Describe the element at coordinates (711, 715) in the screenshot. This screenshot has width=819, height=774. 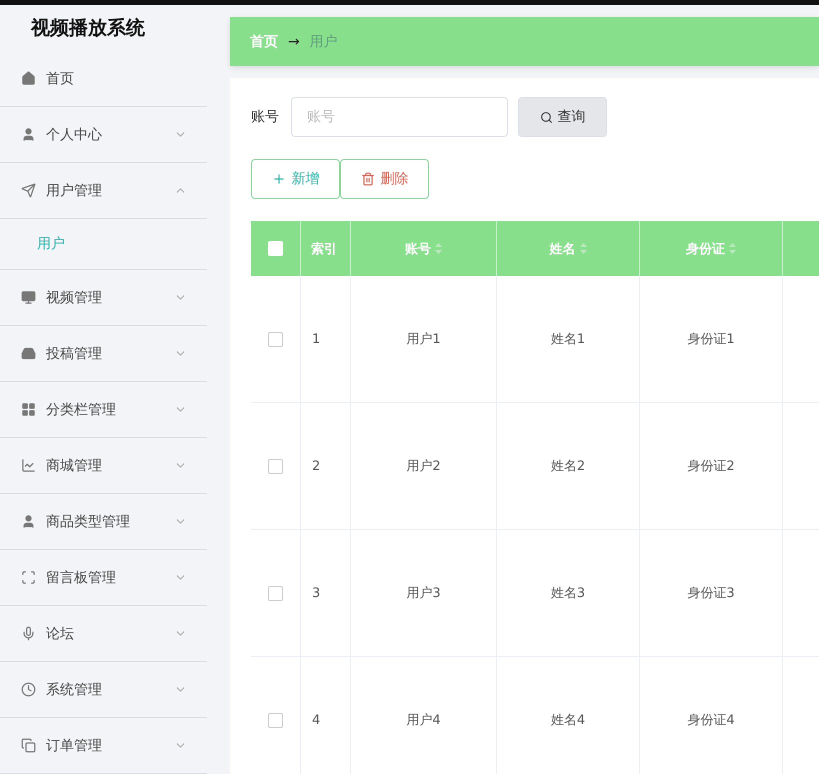
I see `table-cell: 身份证4` at that location.